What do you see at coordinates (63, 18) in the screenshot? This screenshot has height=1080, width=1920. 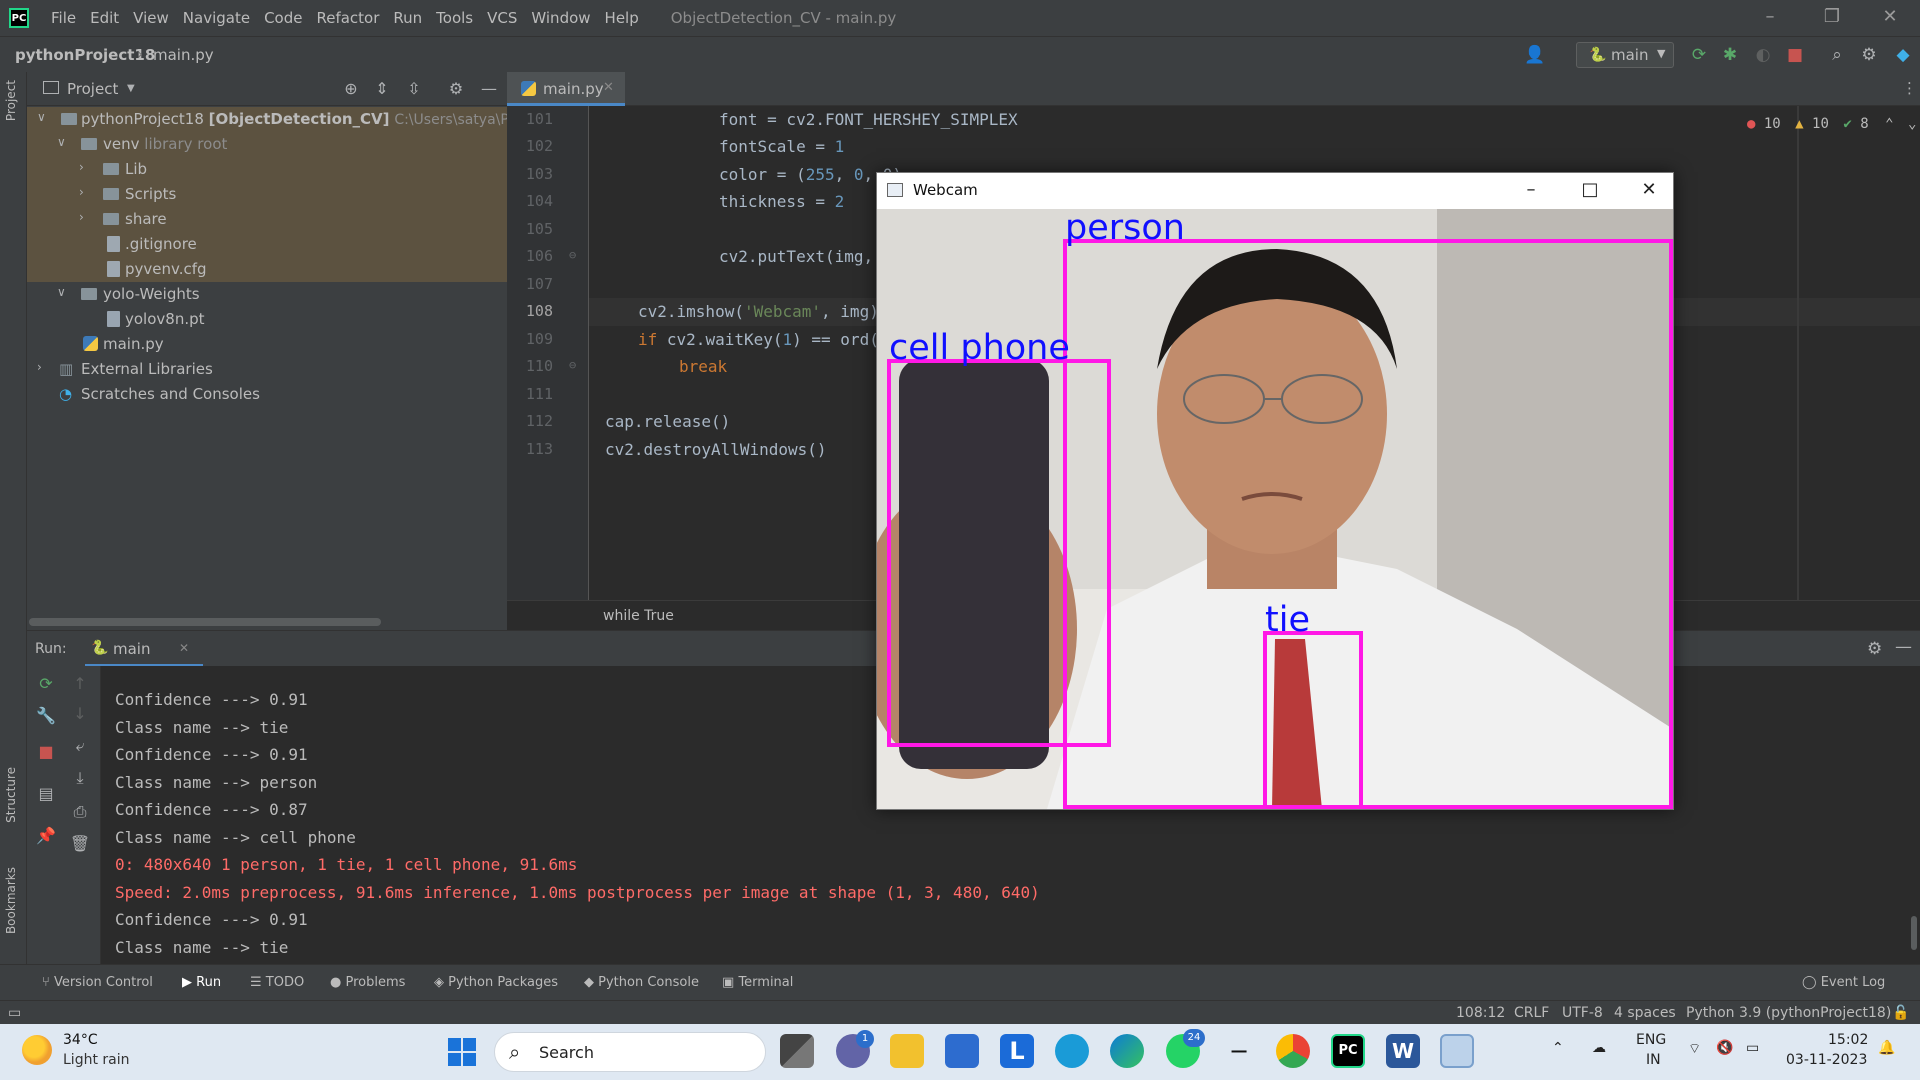 I see `menu-file: File` at bounding box center [63, 18].